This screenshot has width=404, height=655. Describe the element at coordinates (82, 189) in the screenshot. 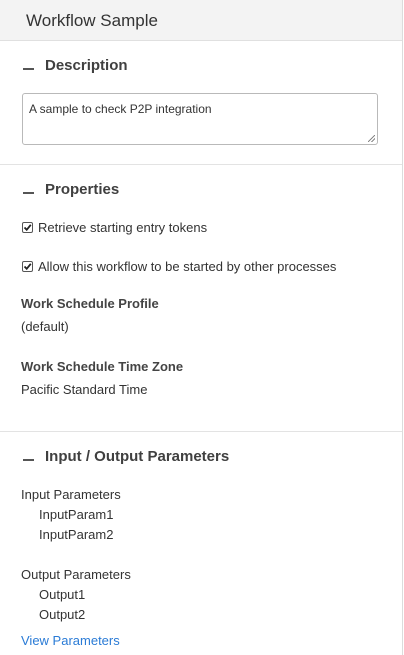

I see `properties-heading: Properties` at that location.